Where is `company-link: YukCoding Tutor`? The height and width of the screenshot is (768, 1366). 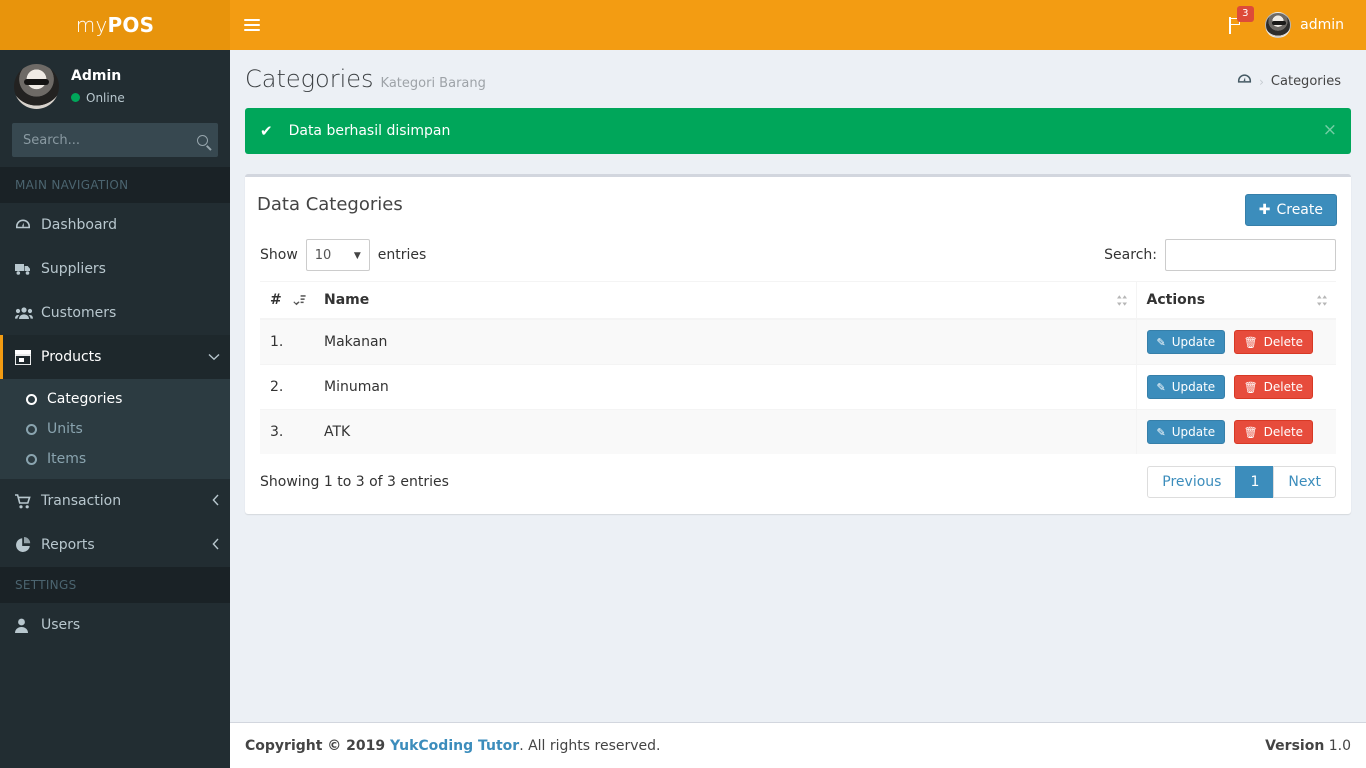
company-link: YukCoding Tutor is located at coordinates (454, 746).